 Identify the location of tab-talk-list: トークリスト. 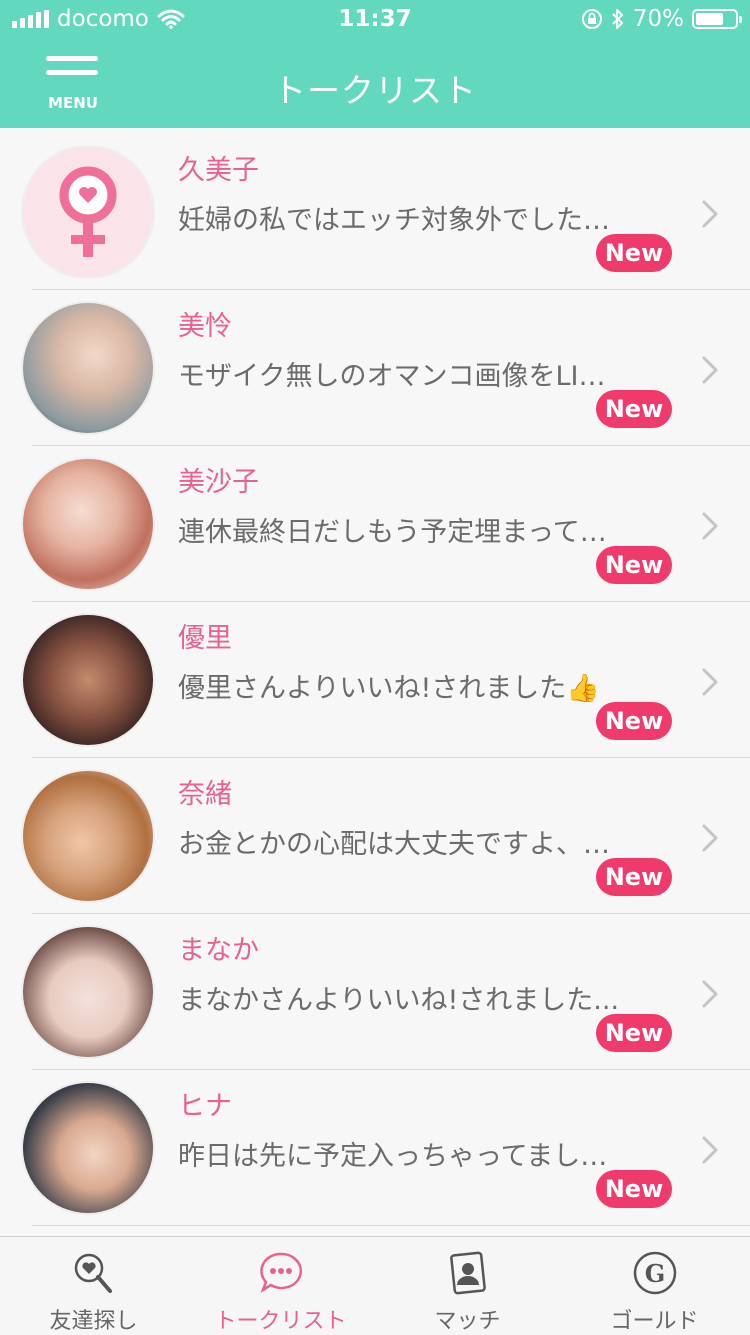
(280, 1286).